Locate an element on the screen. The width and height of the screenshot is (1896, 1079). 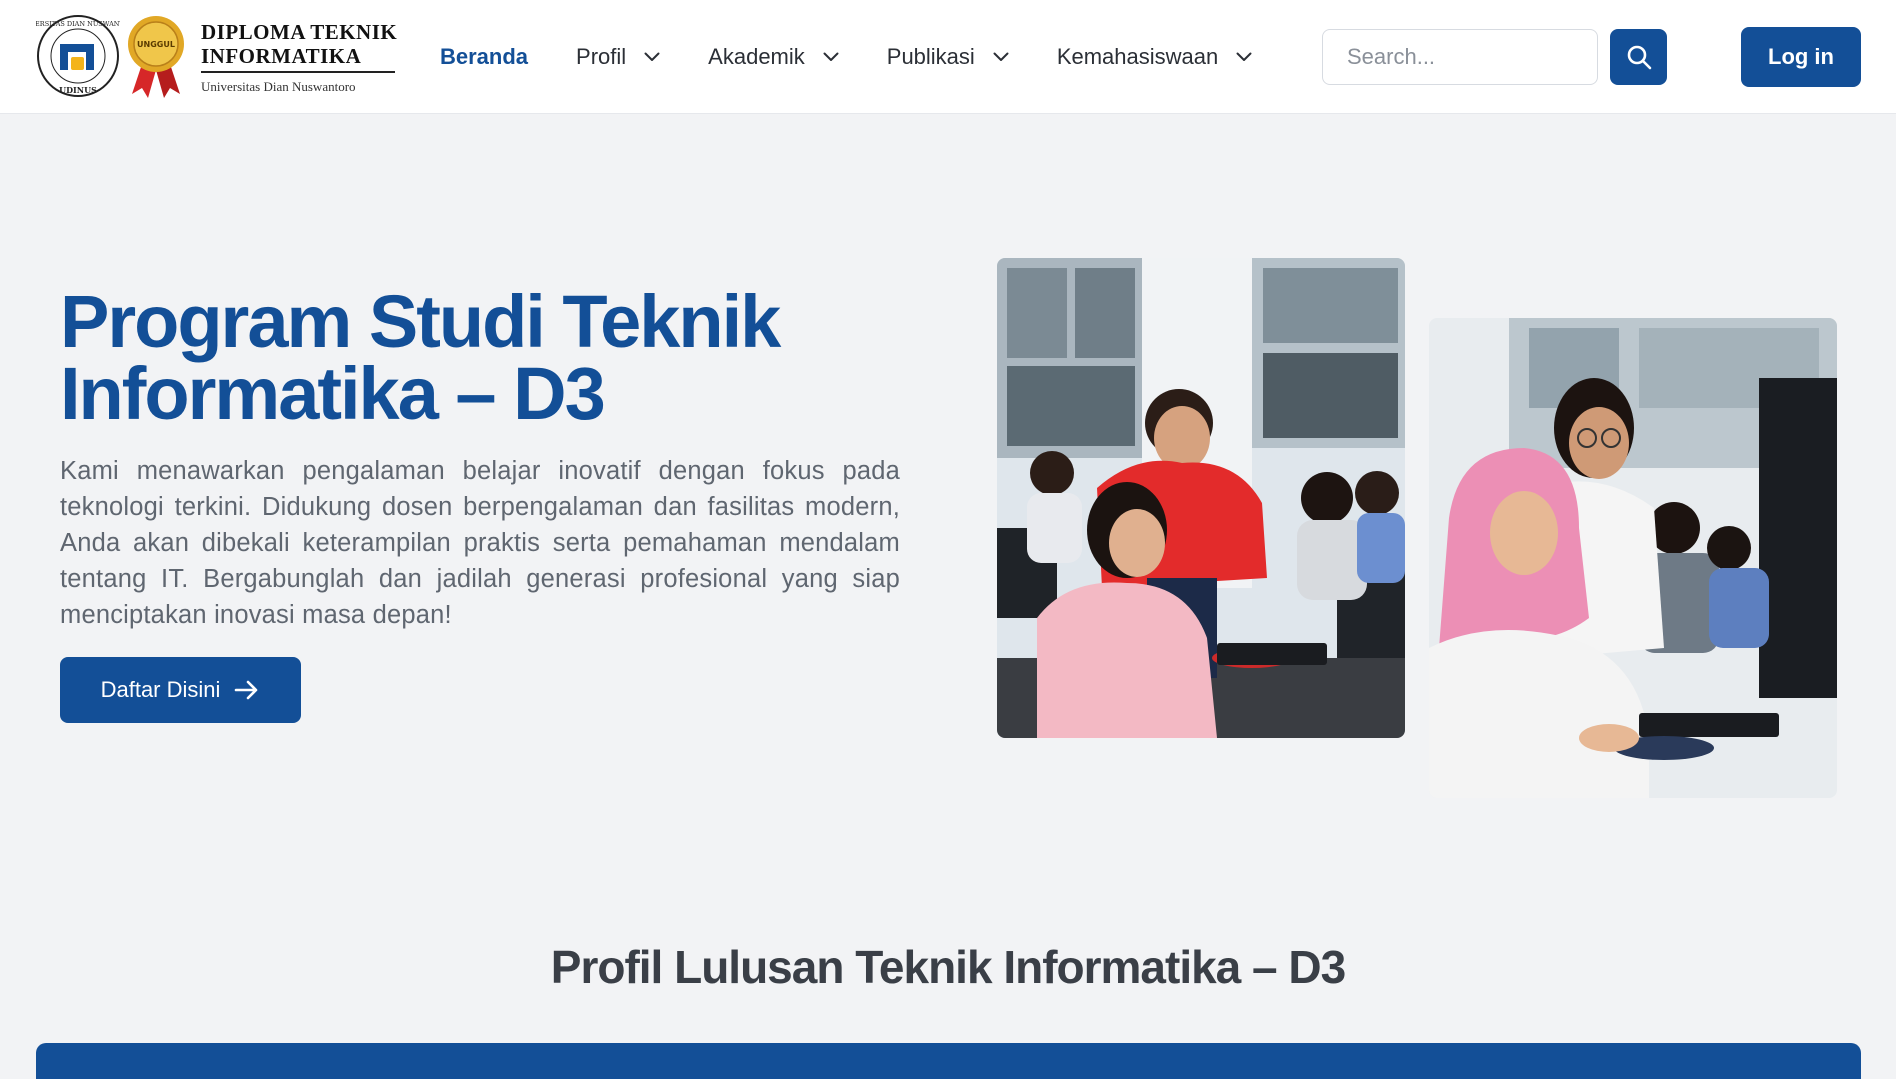
hero-photo-students-computers is located at coordinates (1633, 558).